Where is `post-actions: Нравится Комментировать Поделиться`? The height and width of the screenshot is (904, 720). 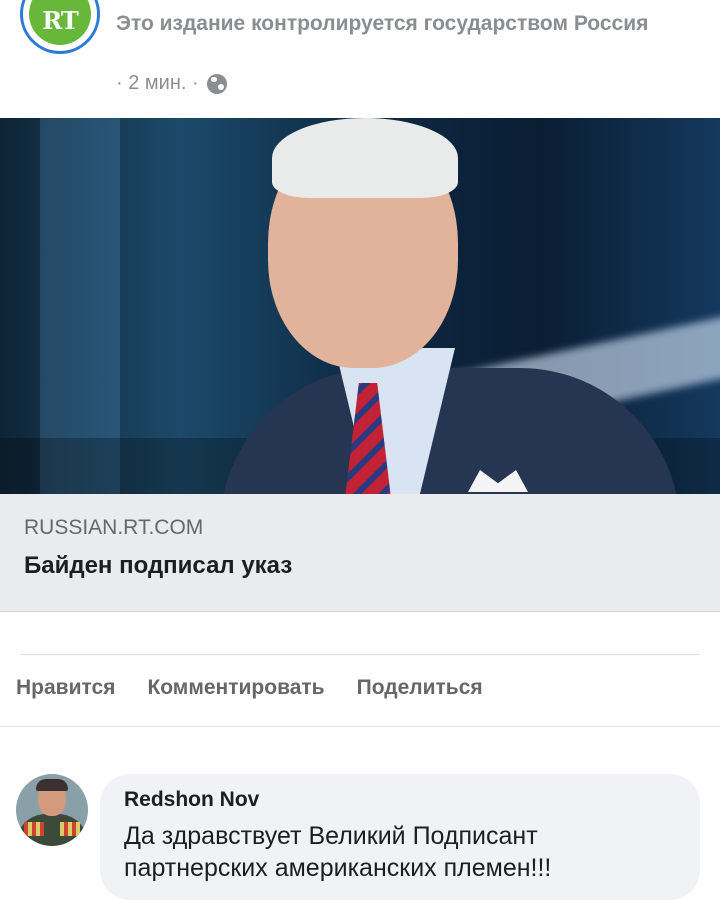
post-actions: Нравится Комментировать Поделиться is located at coordinates (265, 688).